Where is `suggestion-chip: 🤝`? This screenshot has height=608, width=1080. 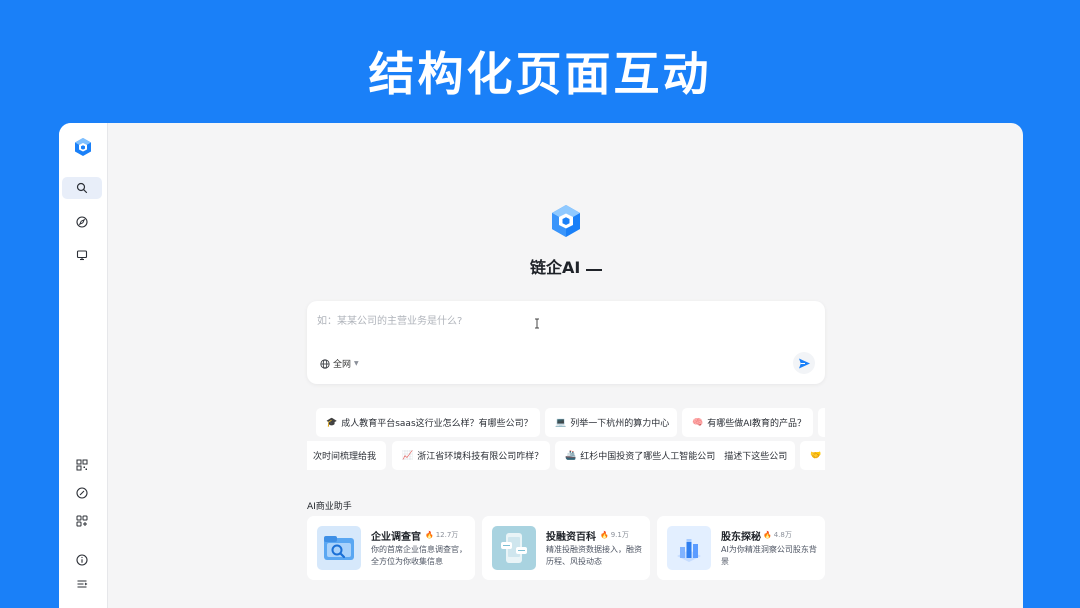
suggestion-chip: 🤝 is located at coordinates (812, 455).